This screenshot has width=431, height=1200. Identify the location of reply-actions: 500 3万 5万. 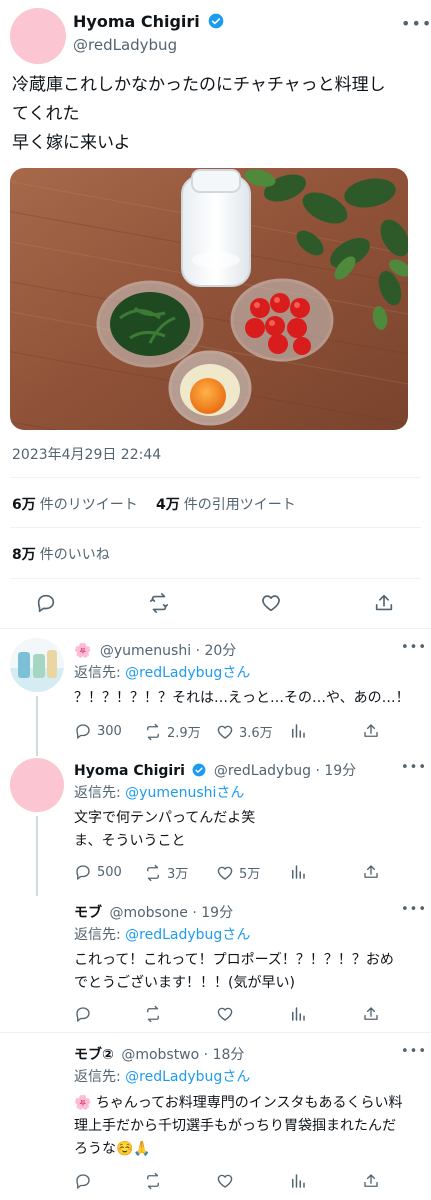
(244, 873).